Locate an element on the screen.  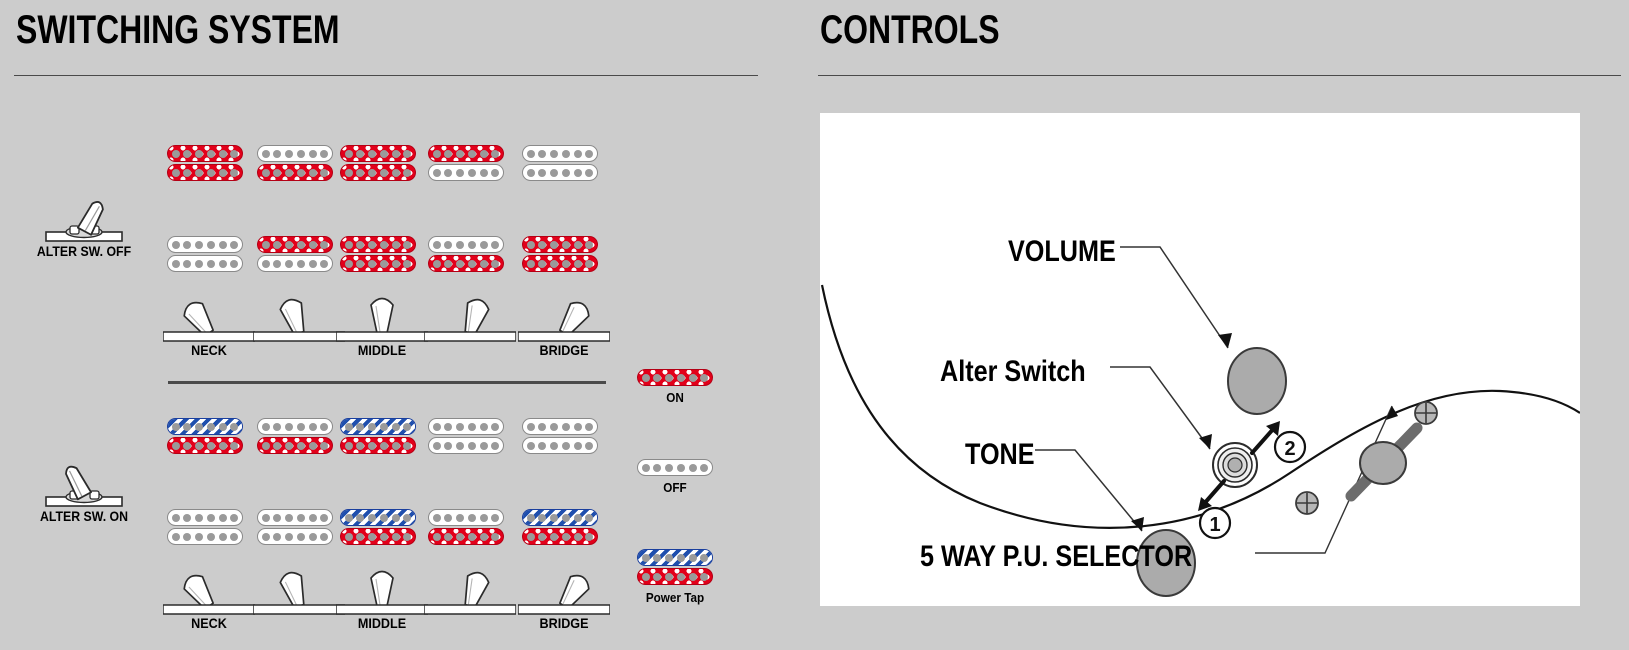
volume-leader-line is located at coordinates (1174, 297).